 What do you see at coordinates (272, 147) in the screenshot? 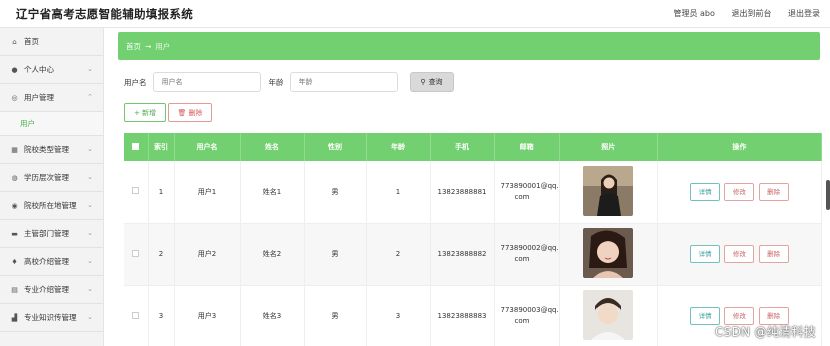
I see `header-name: 姓名` at bounding box center [272, 147].